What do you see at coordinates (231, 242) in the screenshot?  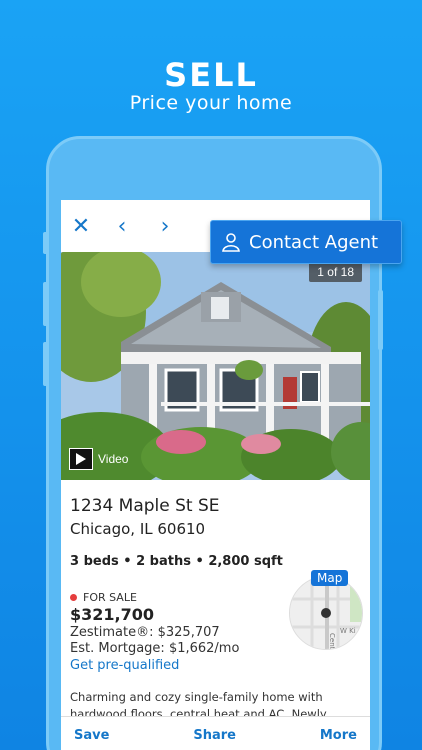 I see `person-icon` at bounding box center [231, 242].